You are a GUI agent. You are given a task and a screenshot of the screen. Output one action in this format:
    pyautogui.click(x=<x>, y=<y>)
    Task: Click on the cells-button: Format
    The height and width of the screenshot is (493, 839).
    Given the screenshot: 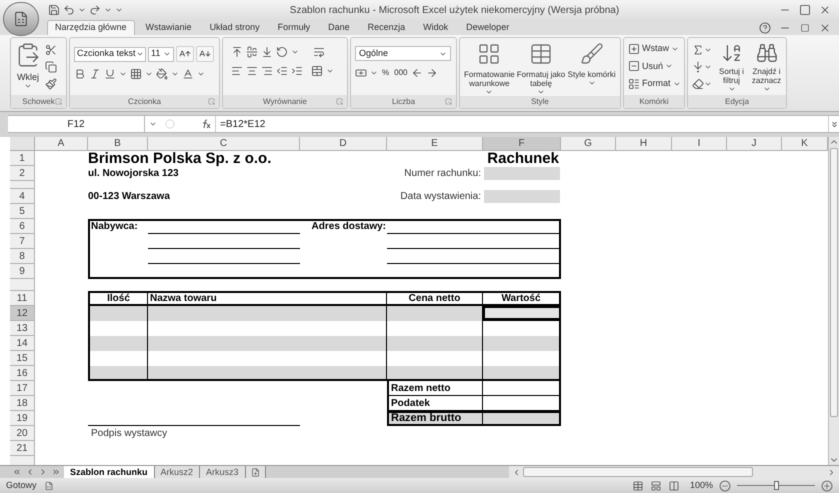 What is the action you would take?
    pyautogui.click(x=654, y=83)
    